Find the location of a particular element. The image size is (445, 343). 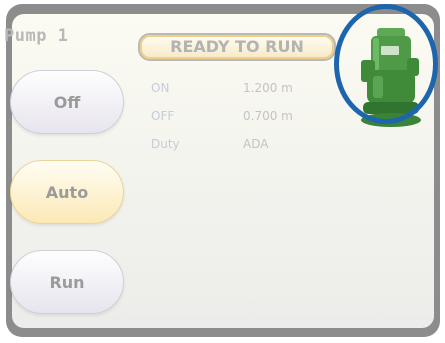

on-level-value: 1.200 m is located at coordinates (268, 88).